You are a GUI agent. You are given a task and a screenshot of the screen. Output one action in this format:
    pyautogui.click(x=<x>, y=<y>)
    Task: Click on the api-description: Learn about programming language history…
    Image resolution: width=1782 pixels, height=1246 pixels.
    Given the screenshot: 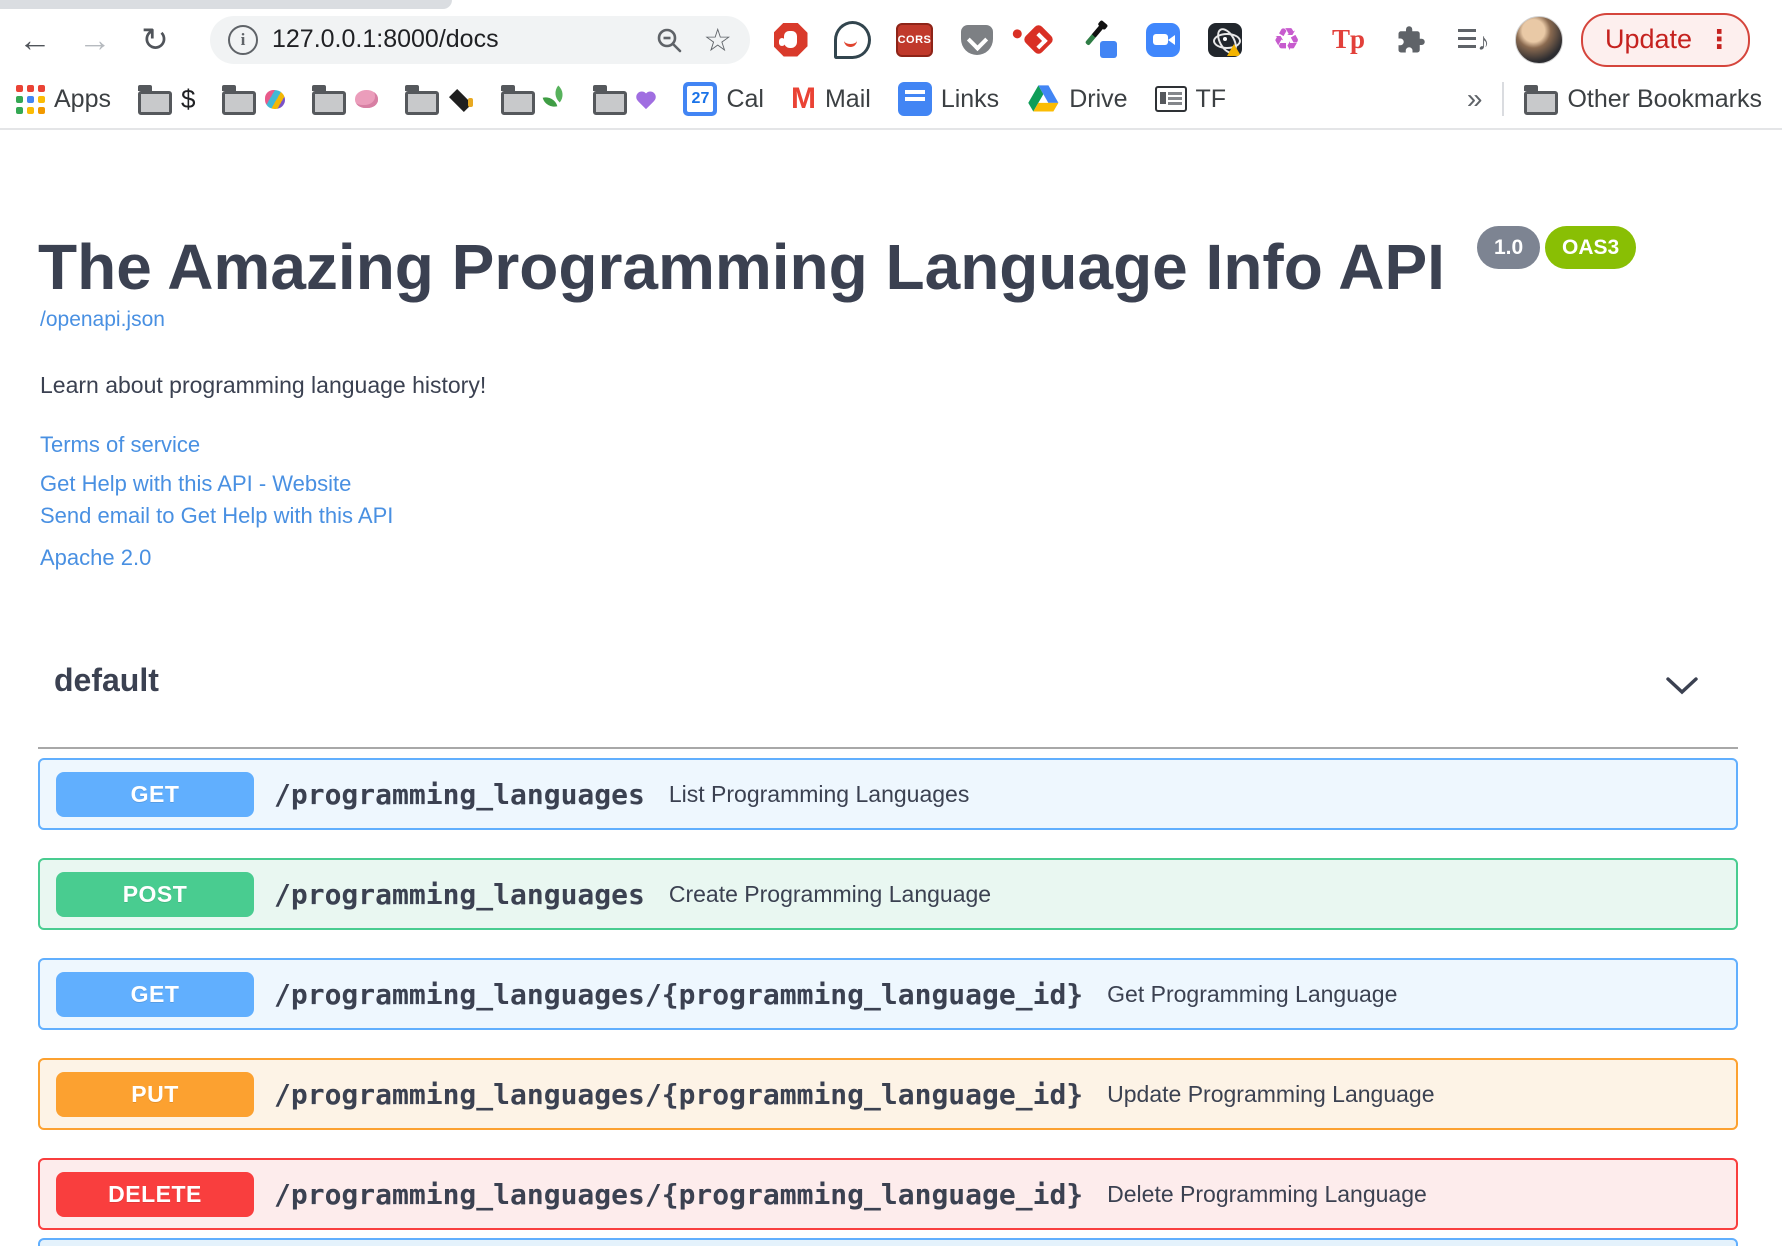 What is the action you would take?
    pyautogui.click(x=263, y=385)
    